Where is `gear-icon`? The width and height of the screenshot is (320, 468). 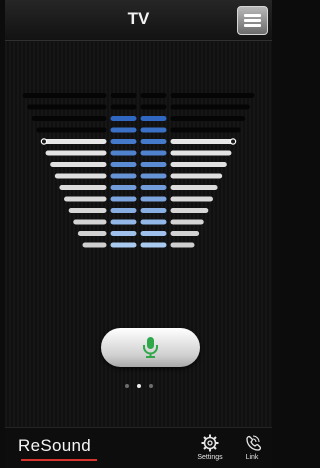
gear-icon is located at coordinates (210, 443).